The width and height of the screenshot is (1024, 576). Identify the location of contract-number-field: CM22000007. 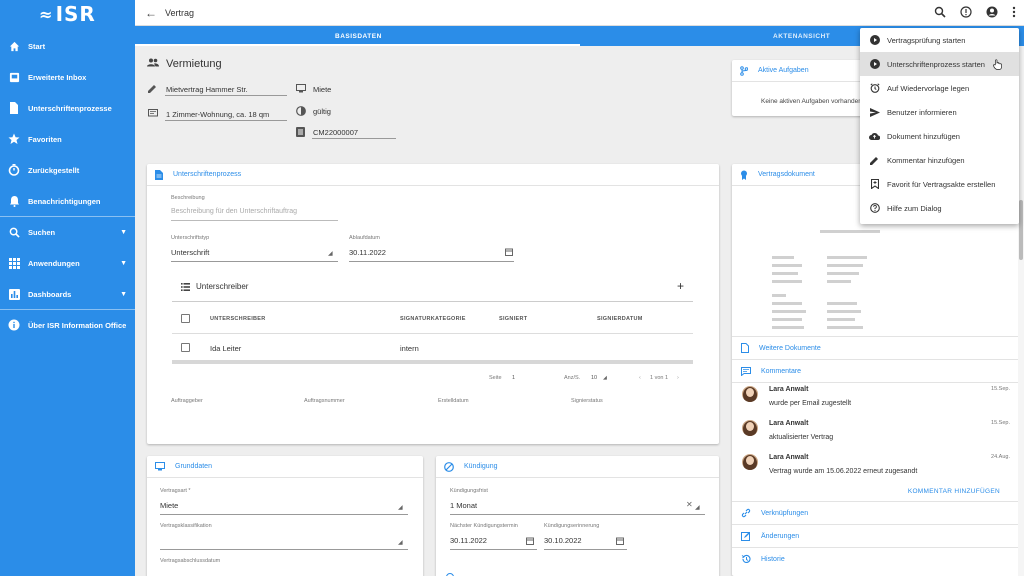
(335, 132).